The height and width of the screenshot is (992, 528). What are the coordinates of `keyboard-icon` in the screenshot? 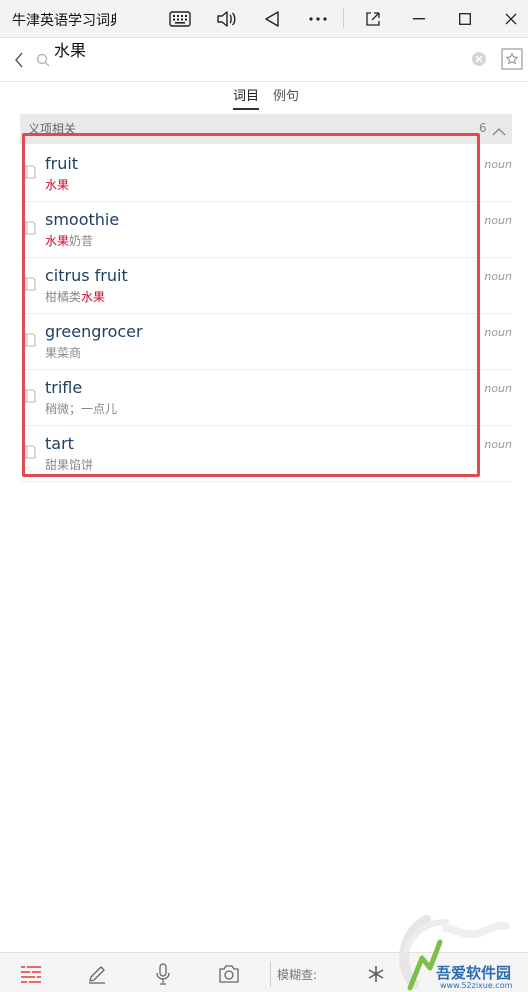 It's located at (180, 19).